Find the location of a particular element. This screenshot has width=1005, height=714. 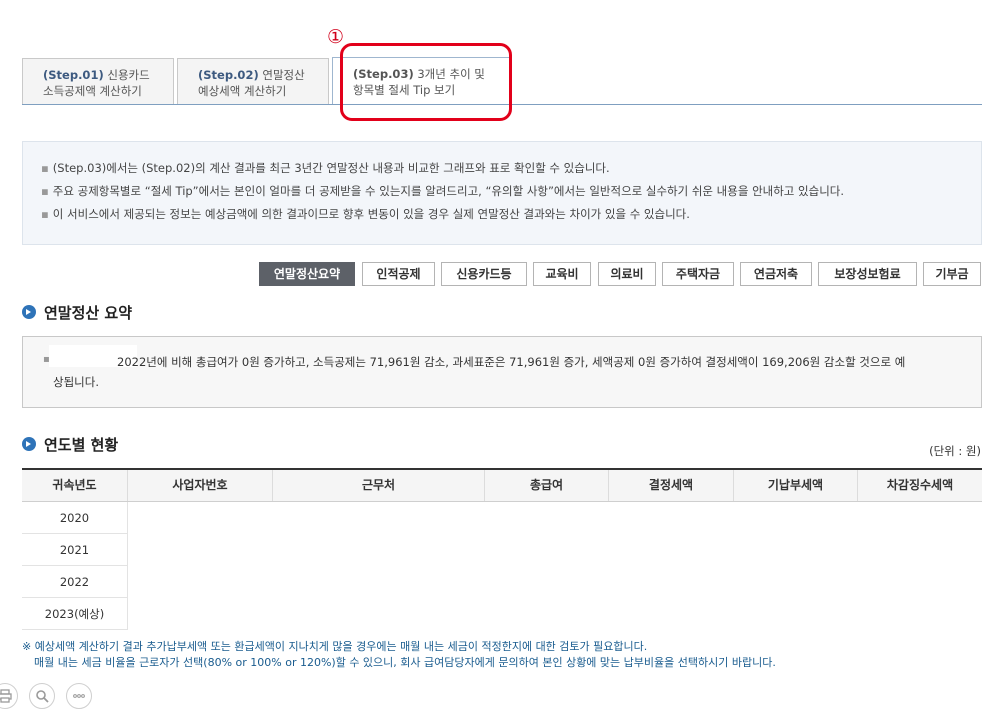

category-button-credit-card: 신용카드등 is located at coordinates (484, 274).